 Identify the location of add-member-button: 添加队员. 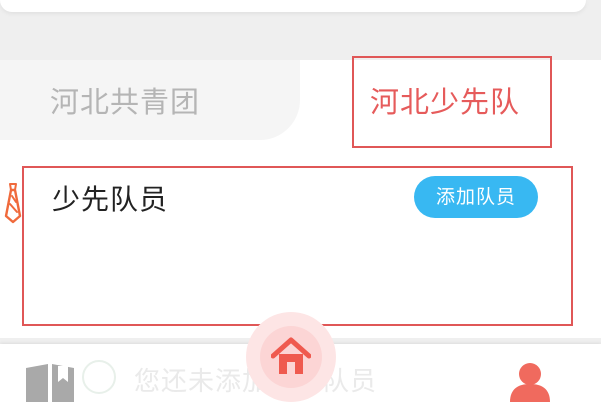
(476, 197).